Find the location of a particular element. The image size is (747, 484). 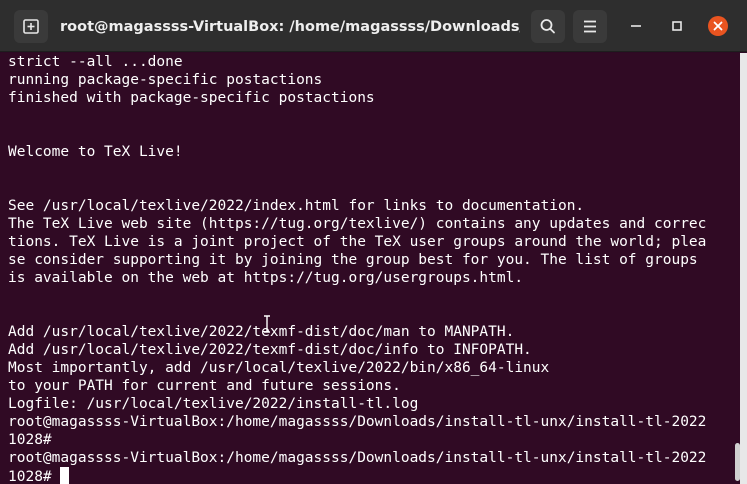

mouse-ibeam-cursor-icon is located at coordinates (267, 324).